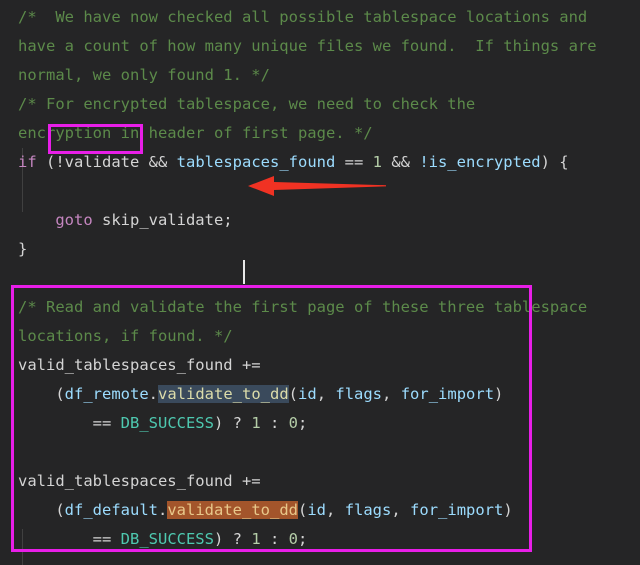 The image size is (640, 565). I want to click on operator-and-2: &&, so click(400, 162).